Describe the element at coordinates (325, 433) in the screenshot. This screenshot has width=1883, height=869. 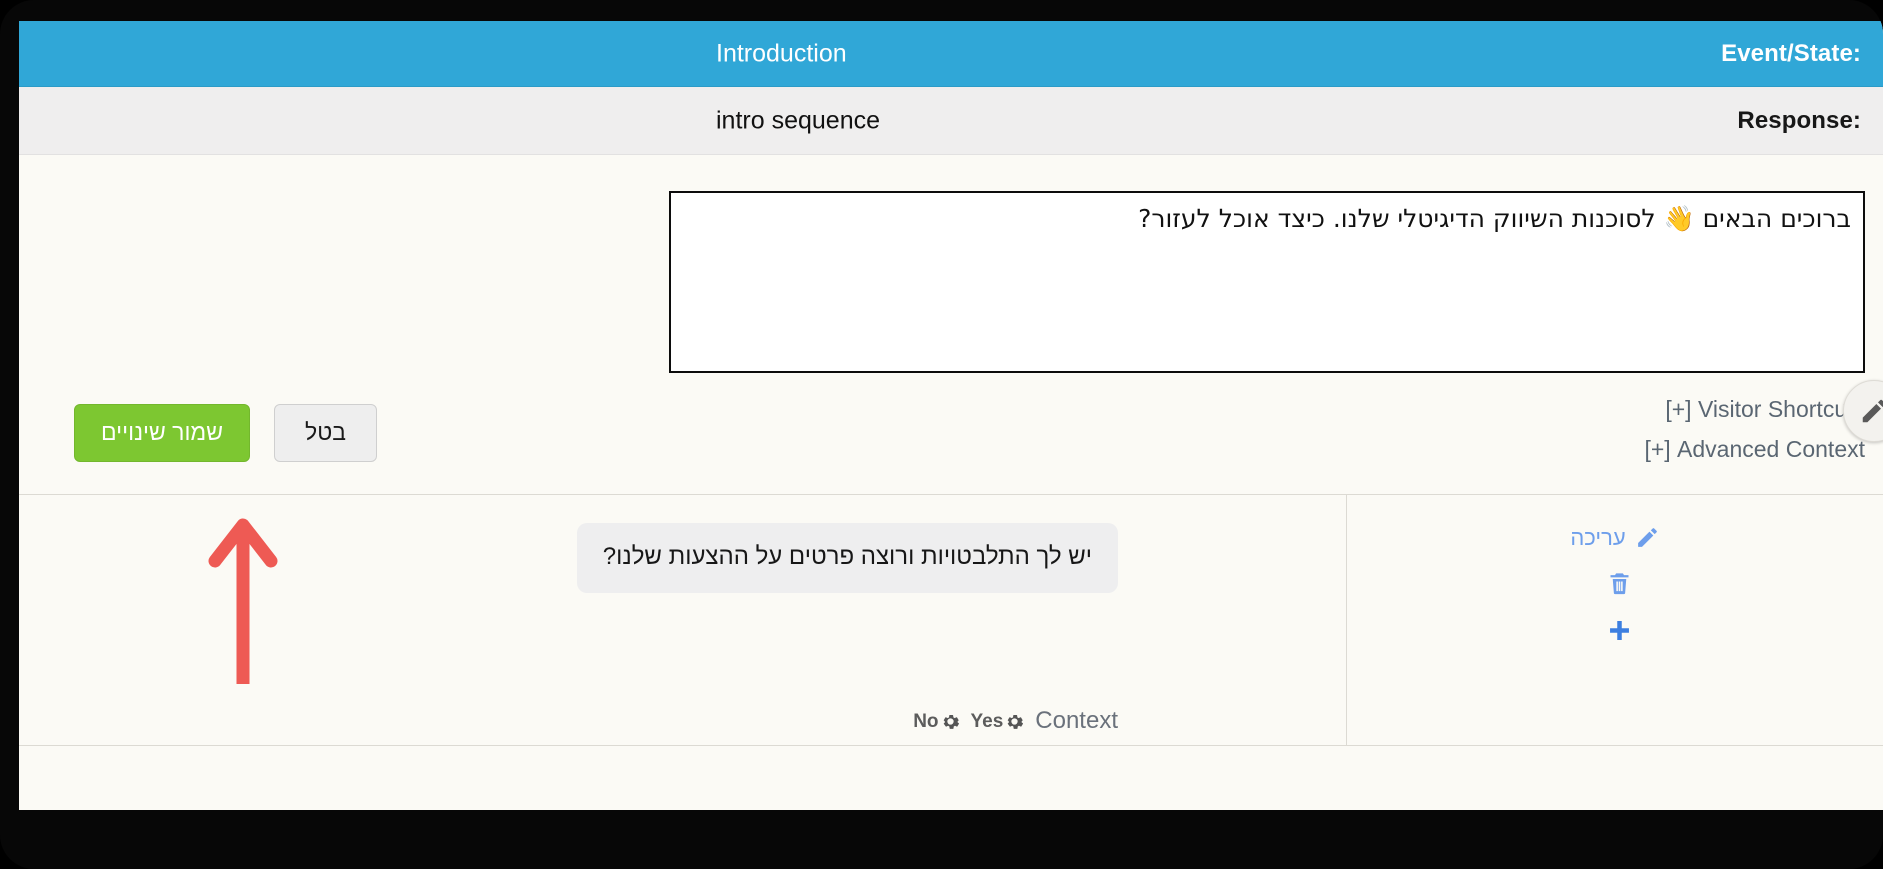
I see `cancel-button: בטל` at that location.